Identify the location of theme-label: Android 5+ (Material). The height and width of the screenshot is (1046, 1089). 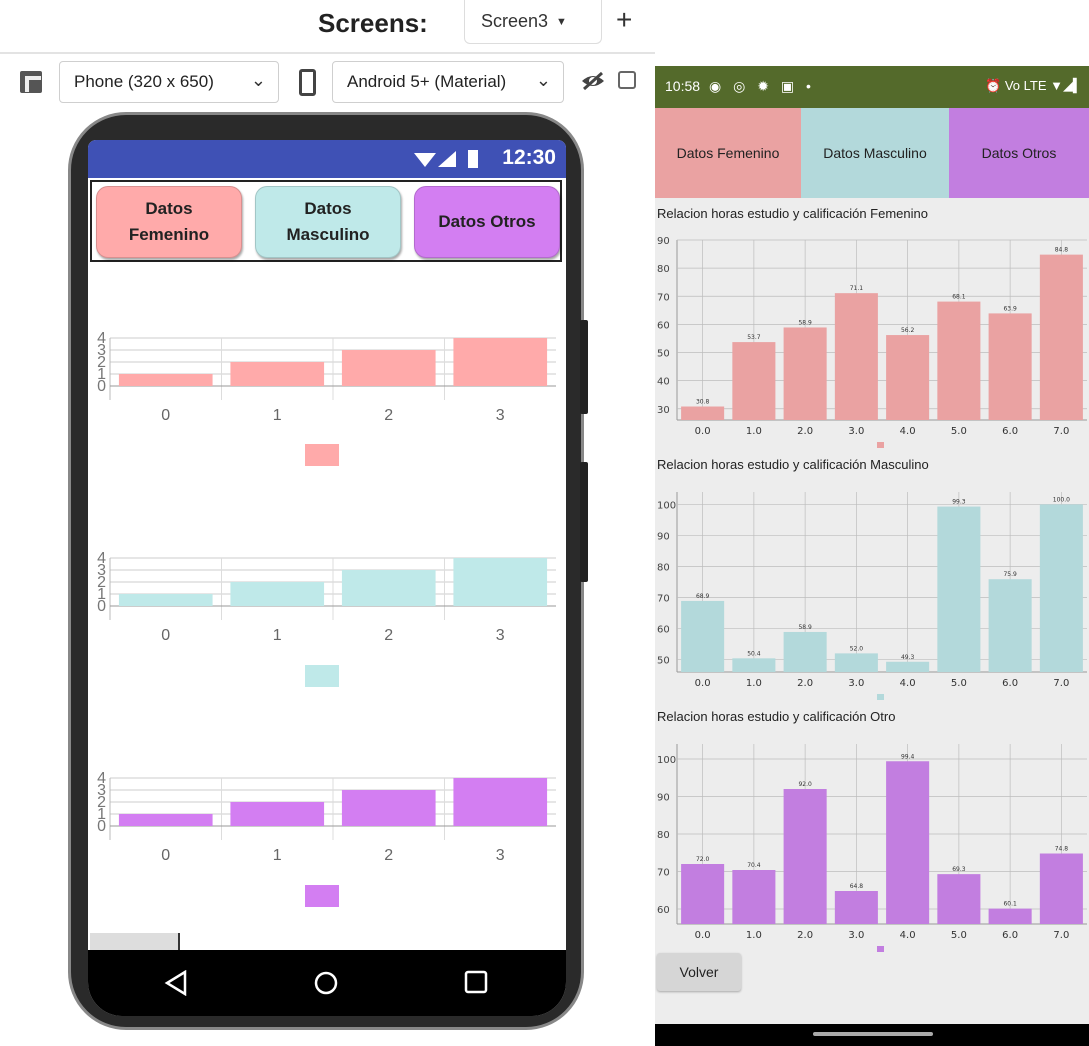
(427, 81).